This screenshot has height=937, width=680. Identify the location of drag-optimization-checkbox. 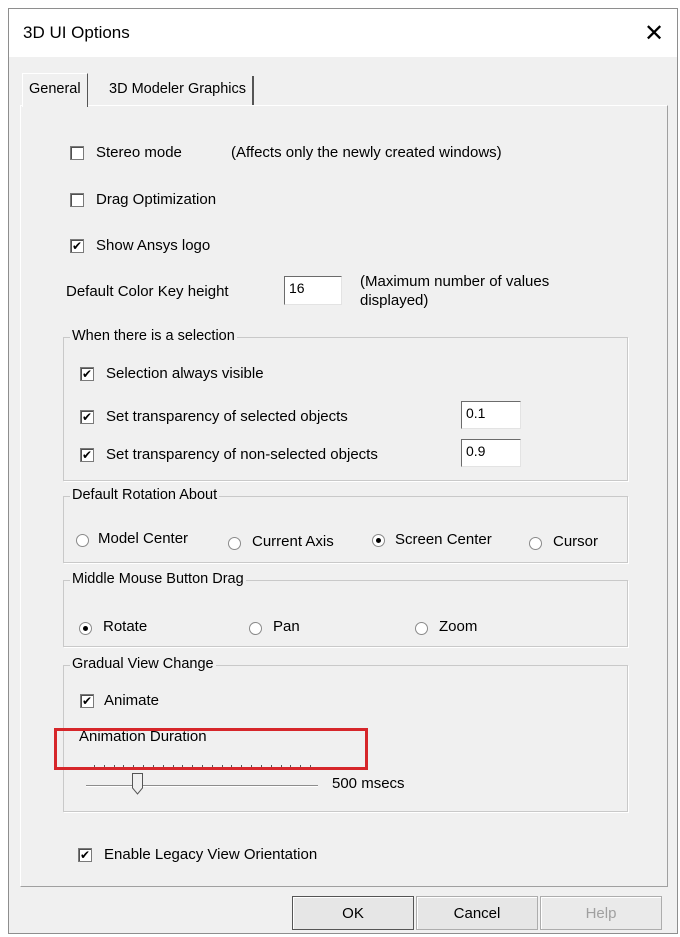
(77, 200).